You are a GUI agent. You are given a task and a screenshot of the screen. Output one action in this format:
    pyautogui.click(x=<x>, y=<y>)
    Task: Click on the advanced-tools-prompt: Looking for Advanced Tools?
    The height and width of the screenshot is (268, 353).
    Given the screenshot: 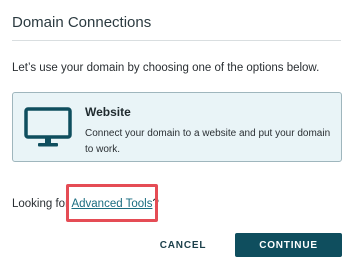 What is the action you would take?
    pyautogui.click(x=85, y=204)
    